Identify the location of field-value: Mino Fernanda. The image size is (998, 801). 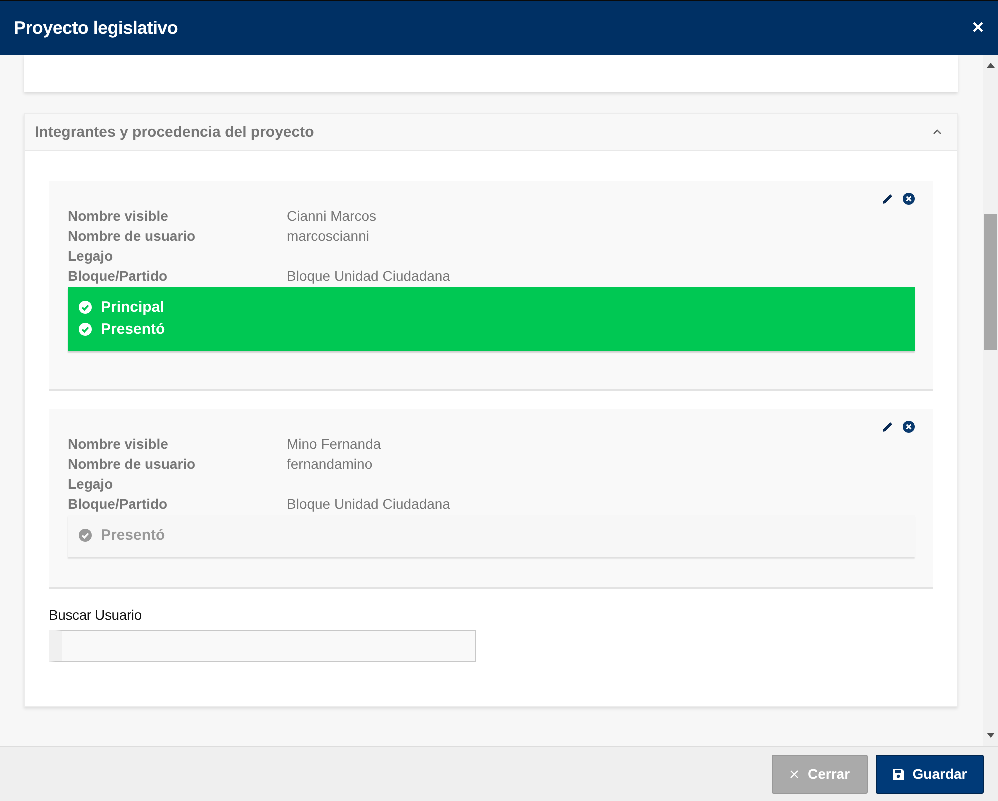
(334, 444).